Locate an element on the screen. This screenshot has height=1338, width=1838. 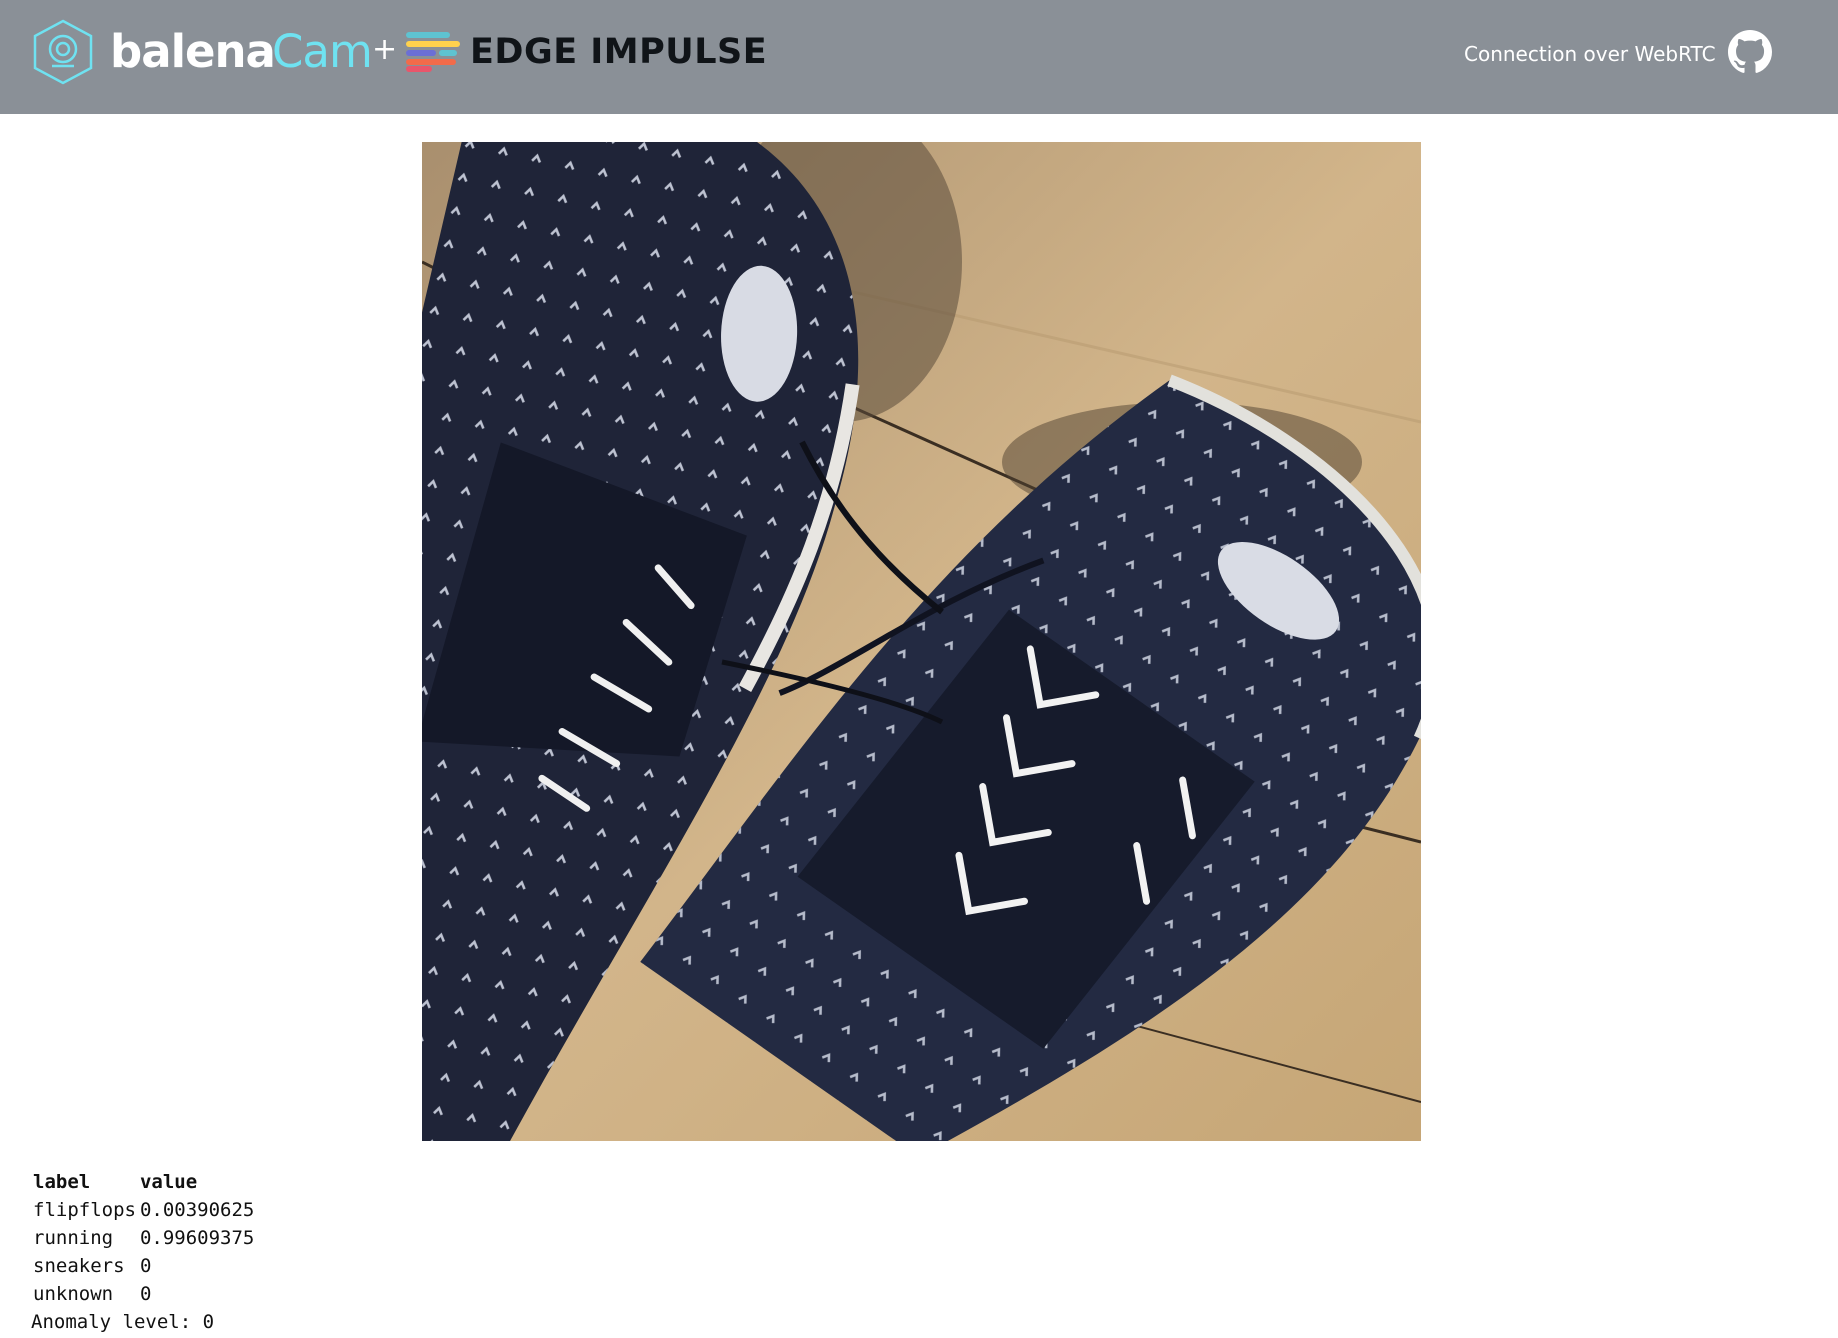
row-label: unknown is located at coordinates (73, 1294).